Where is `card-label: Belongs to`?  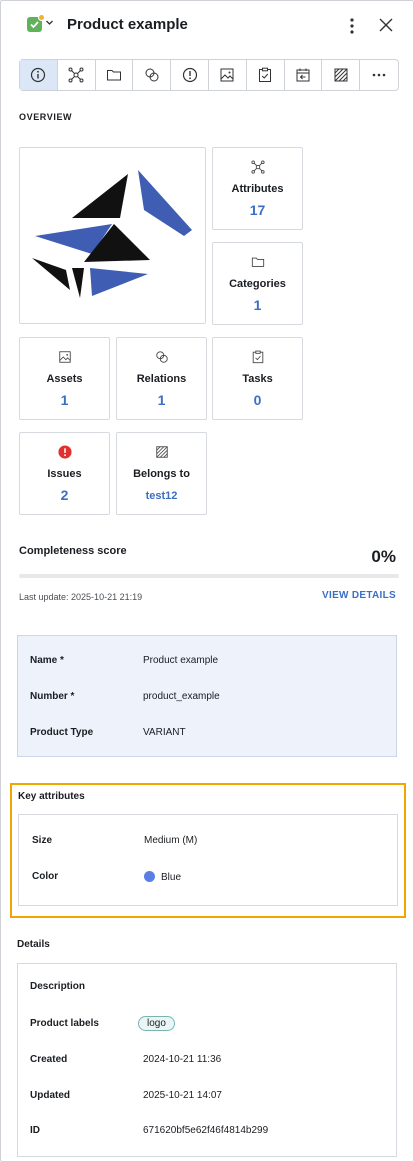
card-label: Belongs to is located at coordinates (161, 474).